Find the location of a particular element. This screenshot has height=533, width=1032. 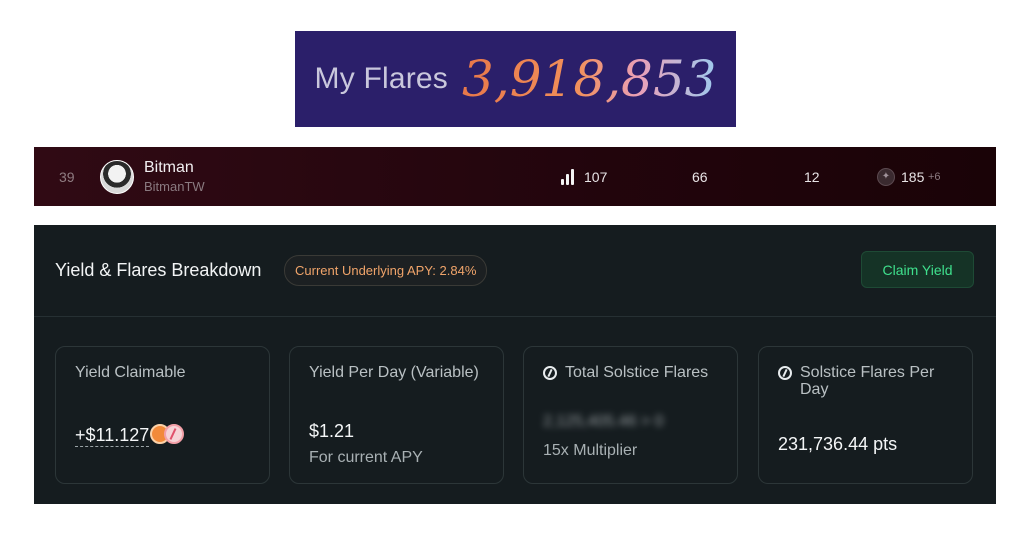

rank: 39 is located at coordinates (67, 177).